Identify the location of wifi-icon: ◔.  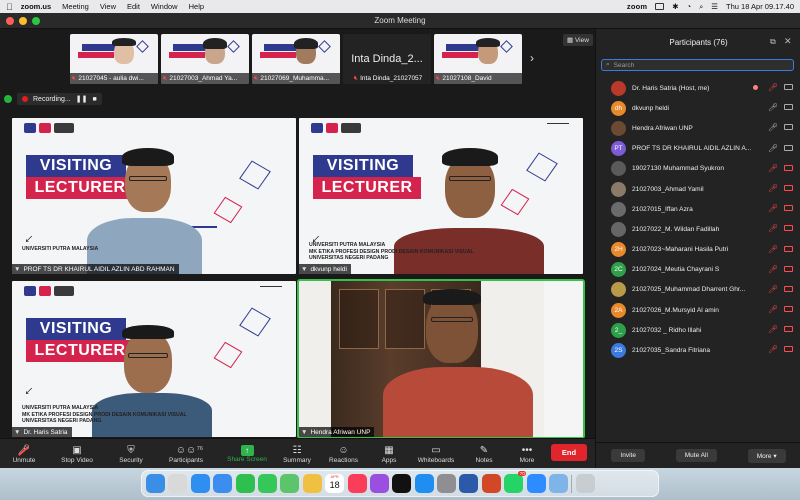
(689, 6).